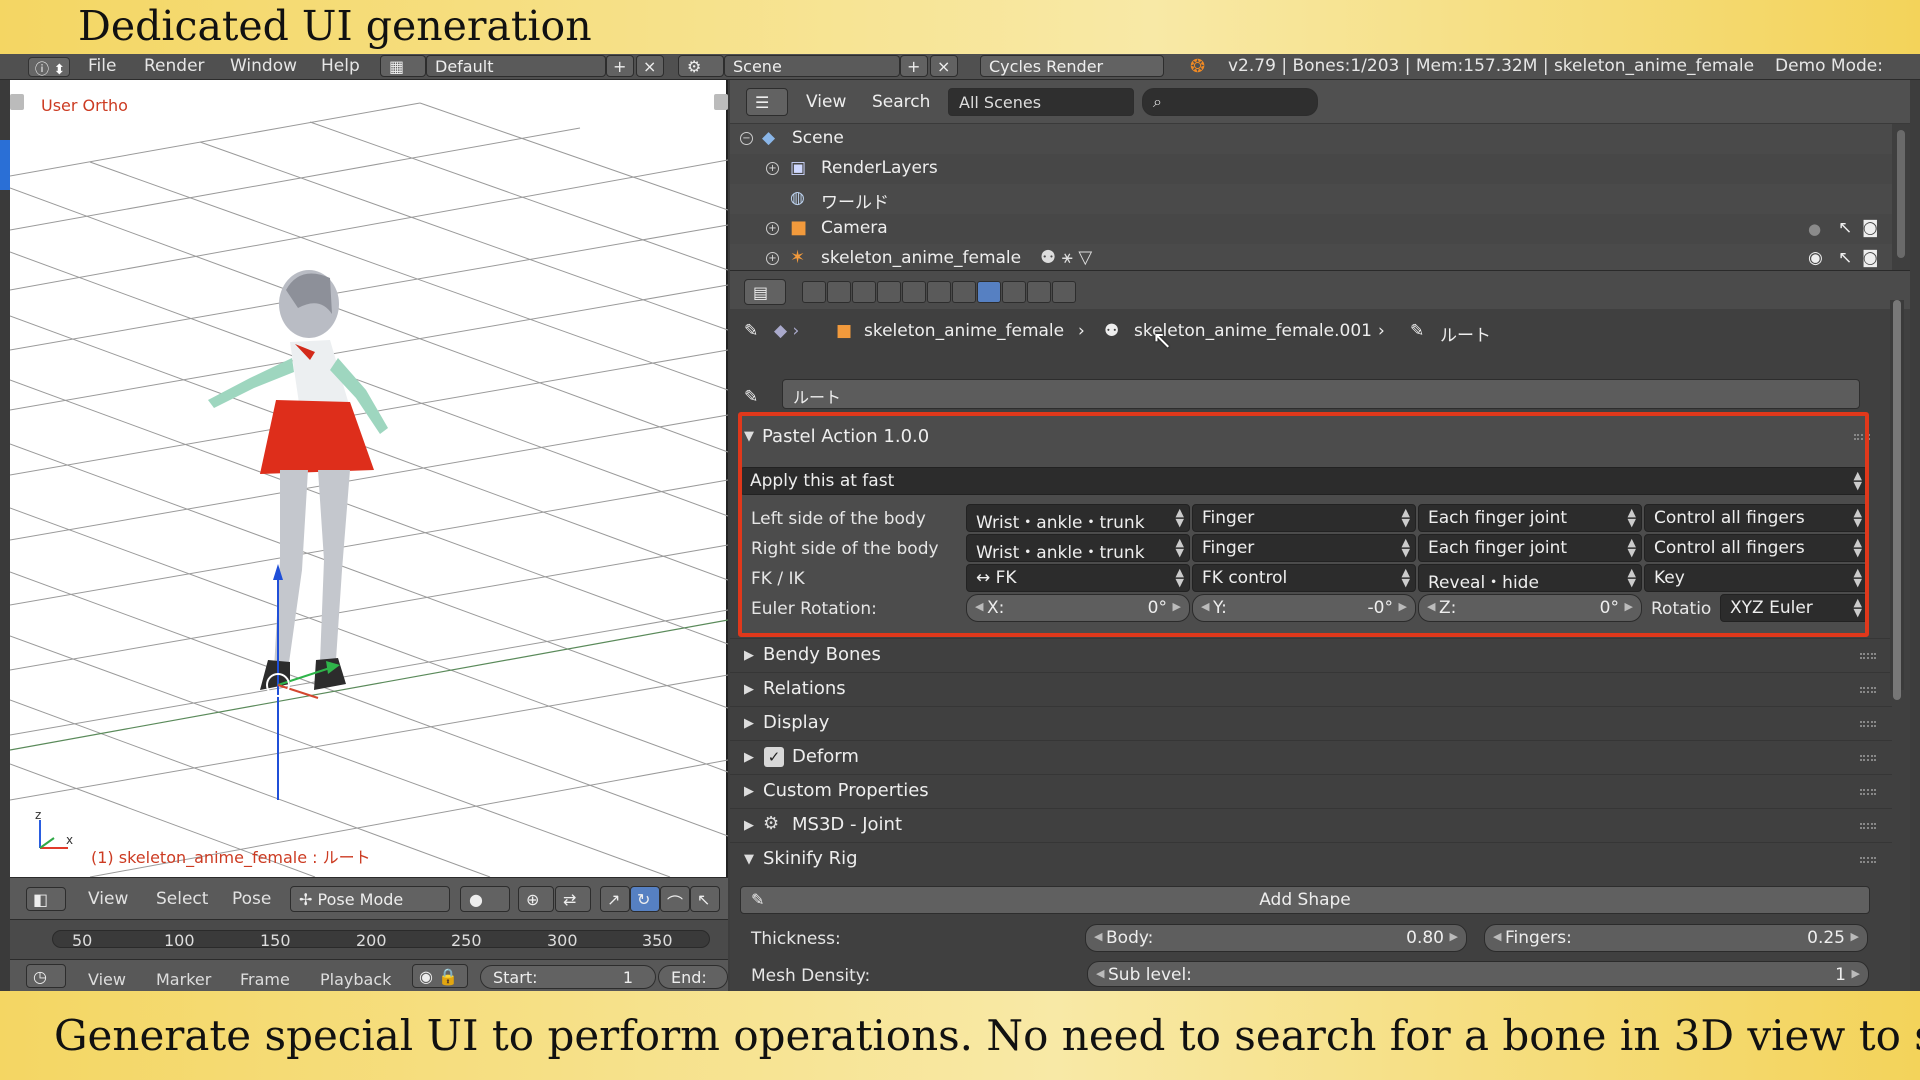 Image resolution: width=1920 pixels, height=1080 pixels. What do you see at coordinates (989, 292) in the screenshot?
I see `bone-tab-icon` at bounding box center [989, 292].